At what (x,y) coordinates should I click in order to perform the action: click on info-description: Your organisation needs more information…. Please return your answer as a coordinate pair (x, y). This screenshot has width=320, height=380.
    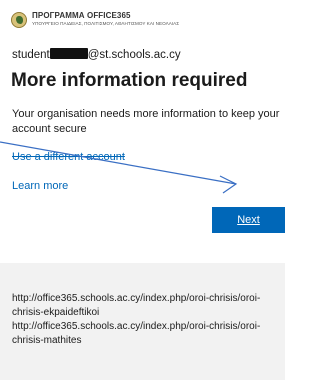
    Looking at the image, I should click on (146, 121).